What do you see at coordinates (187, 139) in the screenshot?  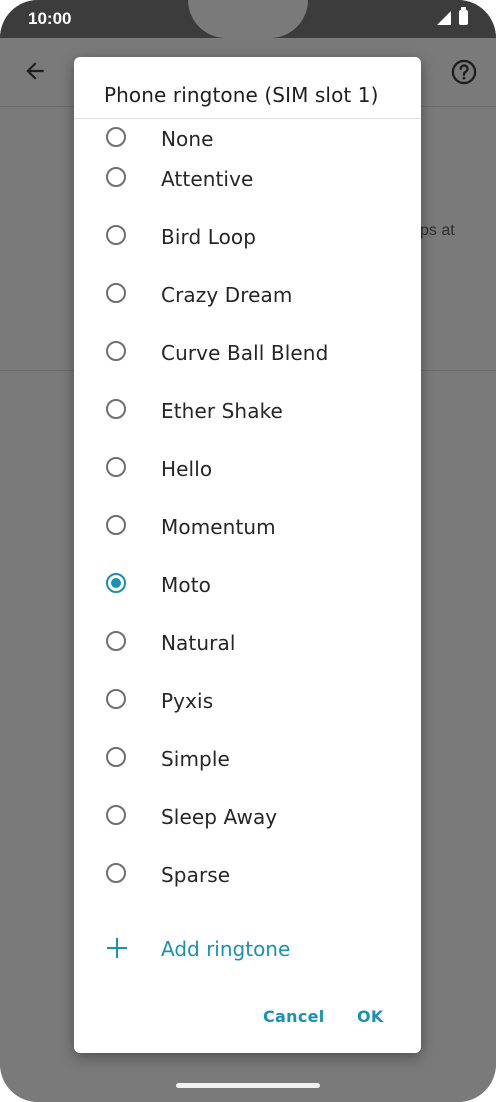 I see `option-label: None` at bounding box center [187, 139].